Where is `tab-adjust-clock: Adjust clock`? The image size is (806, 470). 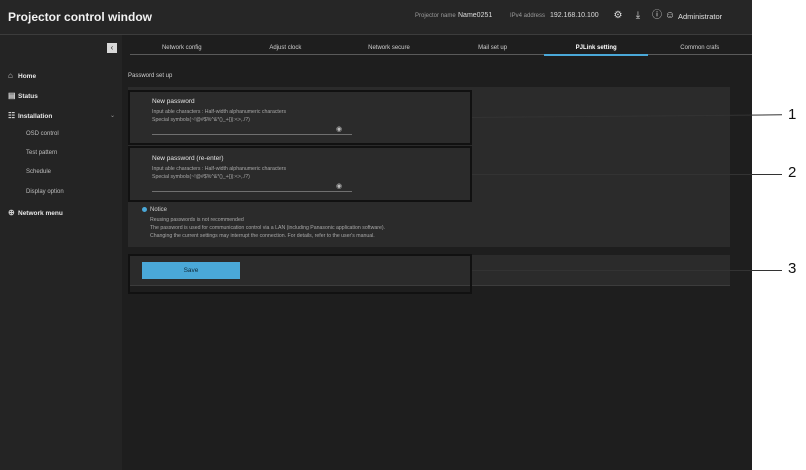 tab-adjust-clock: Adjust clock is located at coordinates (285, 49).